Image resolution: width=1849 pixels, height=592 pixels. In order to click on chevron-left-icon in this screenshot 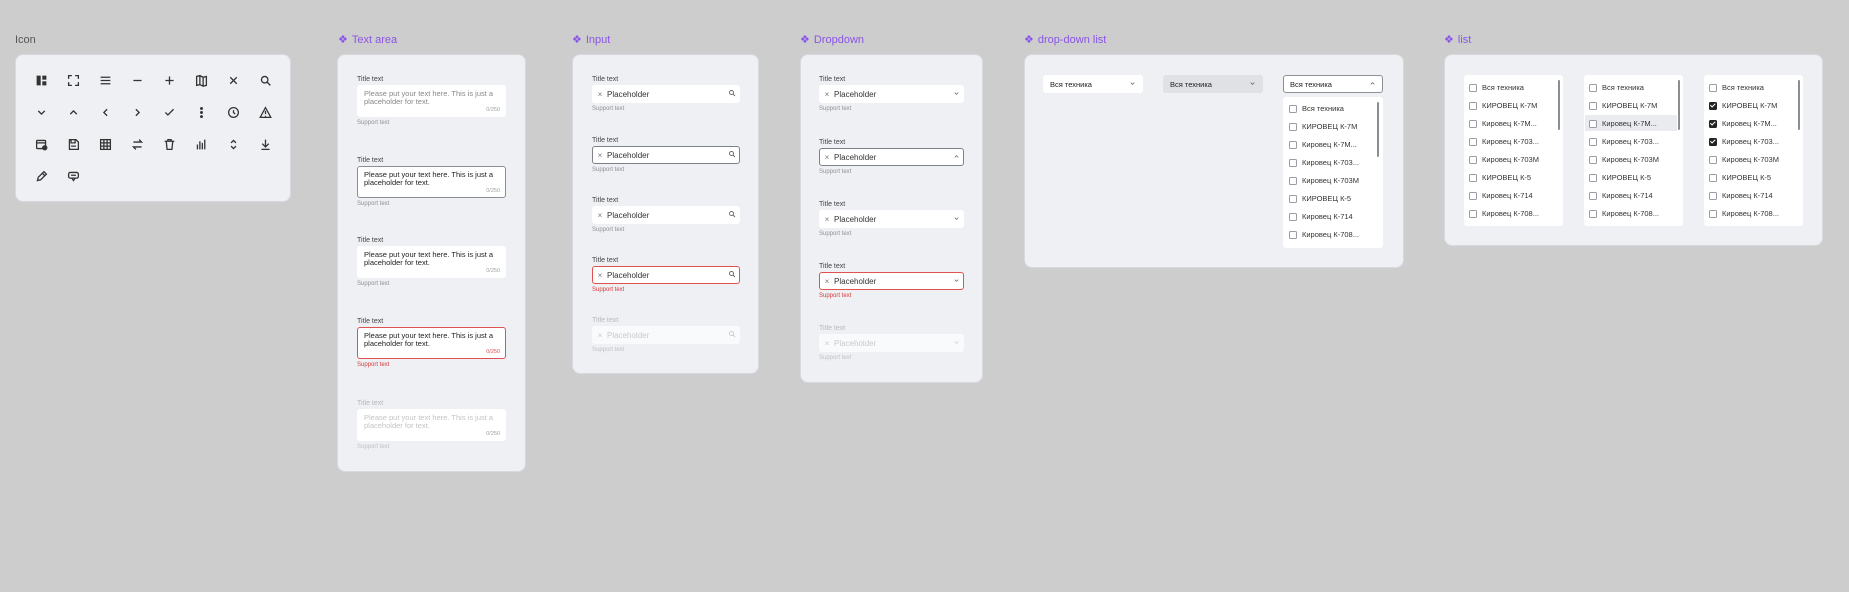, I will do `click(105, 112)`.